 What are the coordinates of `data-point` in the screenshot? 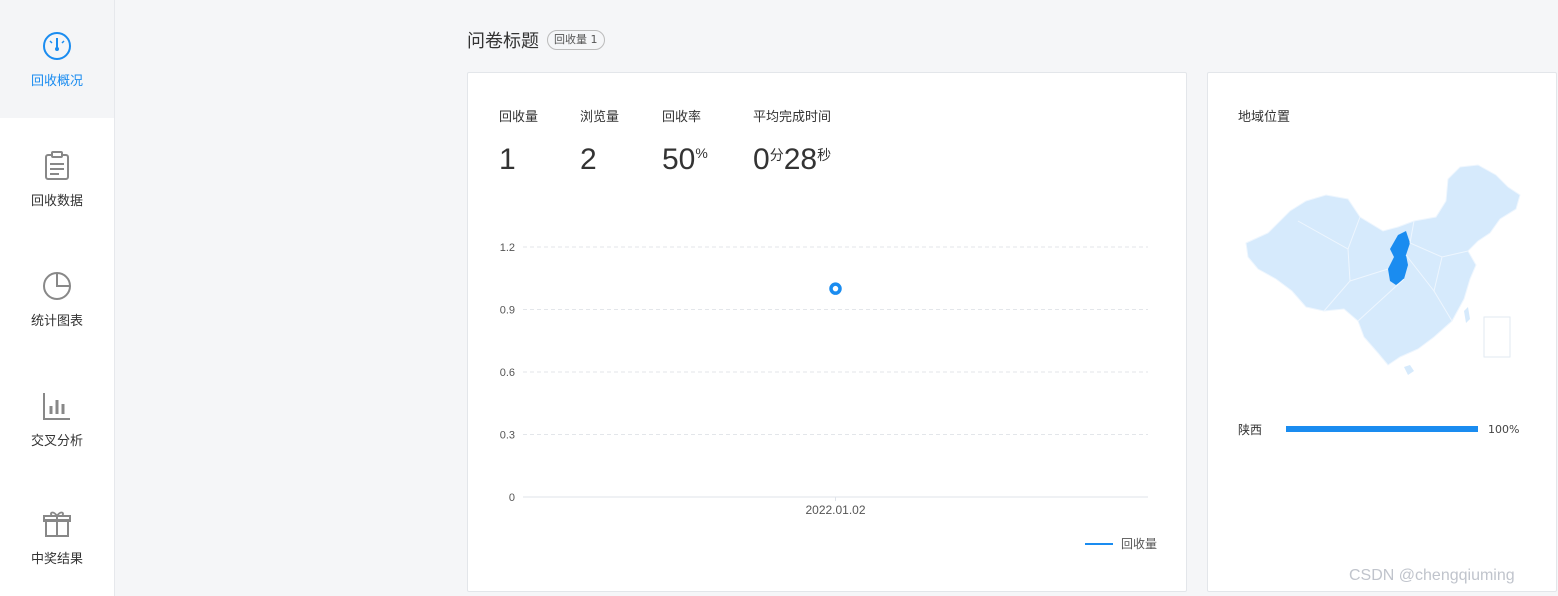 It's located at (835, 288).